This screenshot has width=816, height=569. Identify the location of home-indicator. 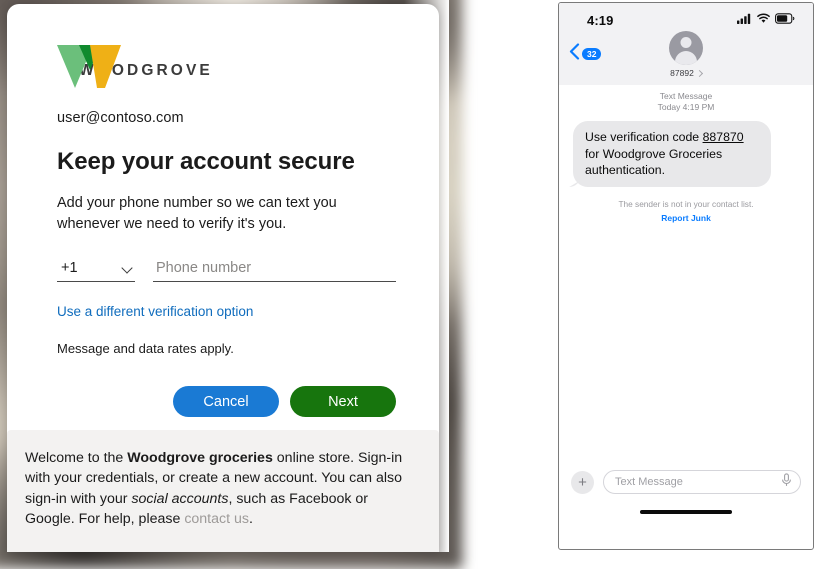
(686, 512).